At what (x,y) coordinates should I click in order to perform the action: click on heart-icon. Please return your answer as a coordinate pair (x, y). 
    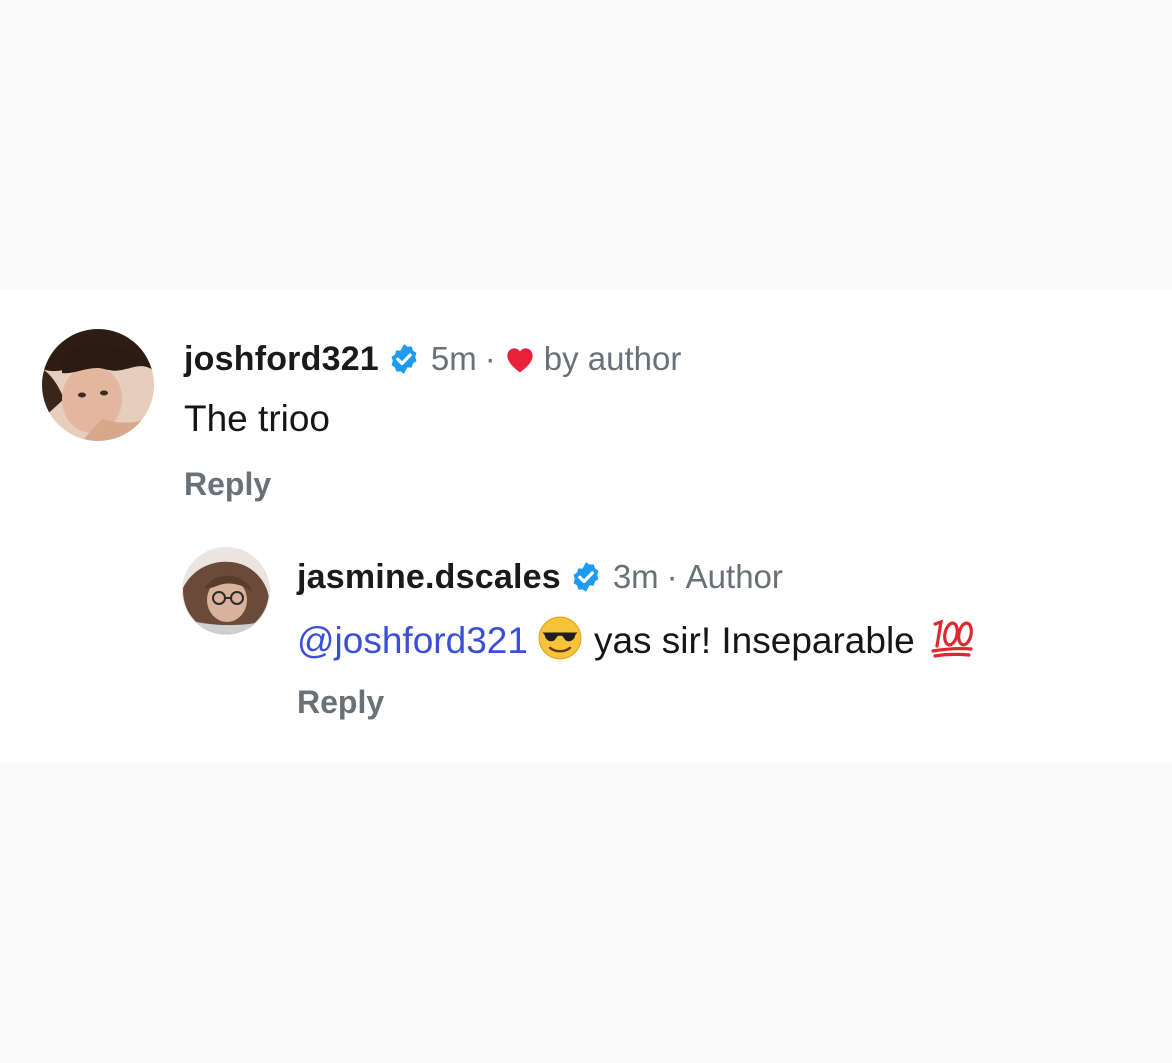
    Looking at the image, I should click on (520, 359).